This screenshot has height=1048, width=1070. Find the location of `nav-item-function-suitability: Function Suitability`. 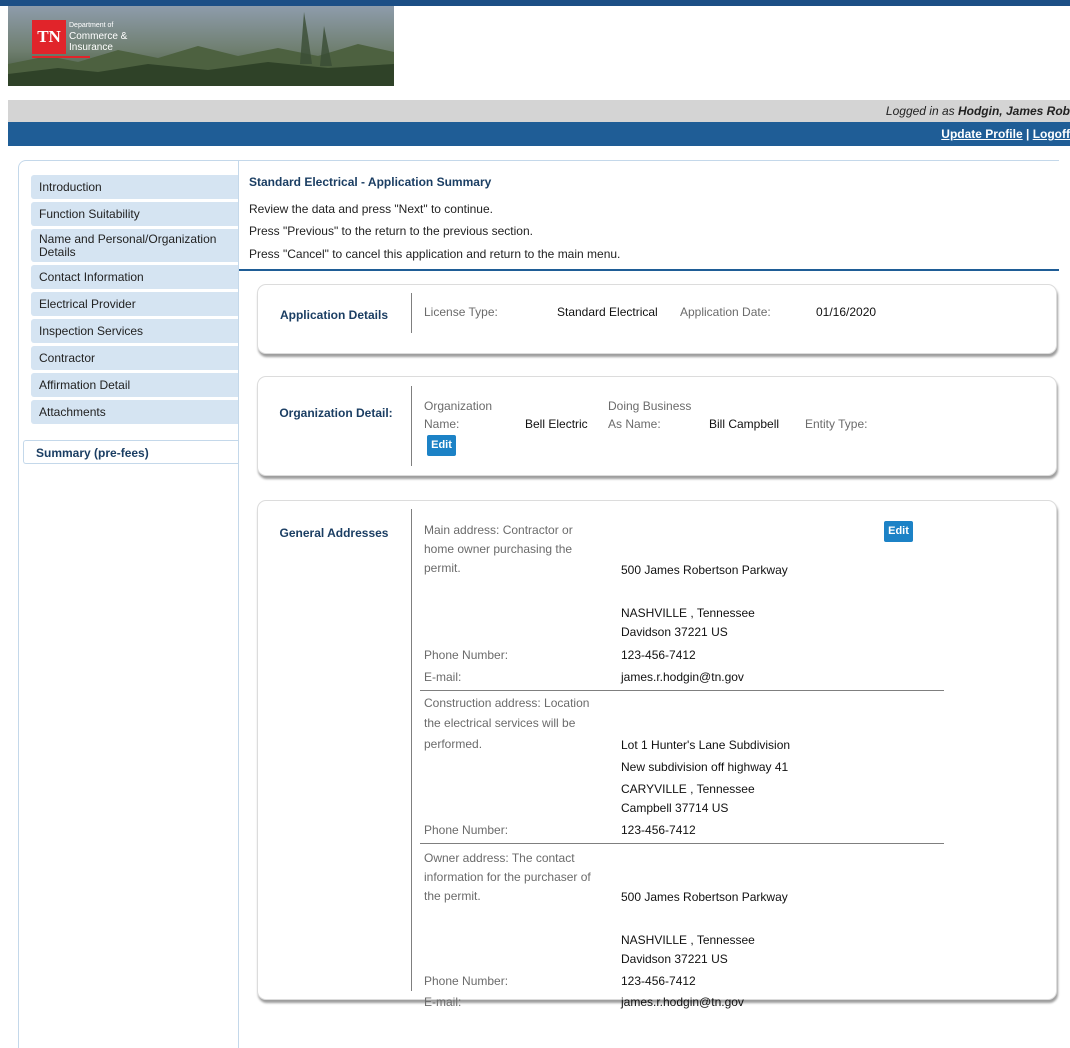

nav-item-function-suitability: Function Suitability is located at coordinates (134, 214).